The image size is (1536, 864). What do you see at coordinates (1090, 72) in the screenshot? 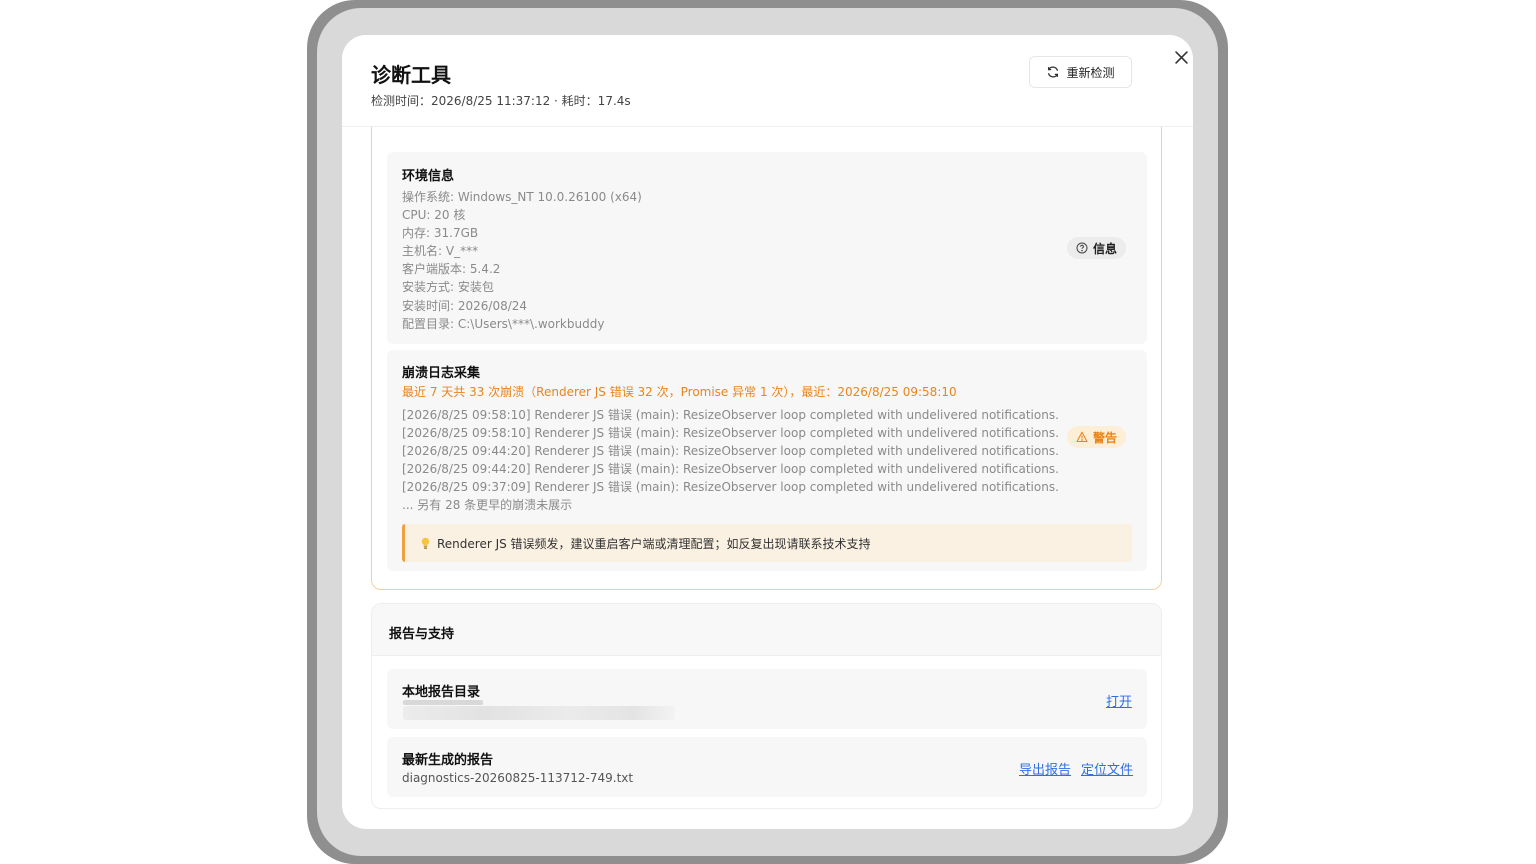
I see `recheck-label: 重新检测` at bounding box center [1090, 72].